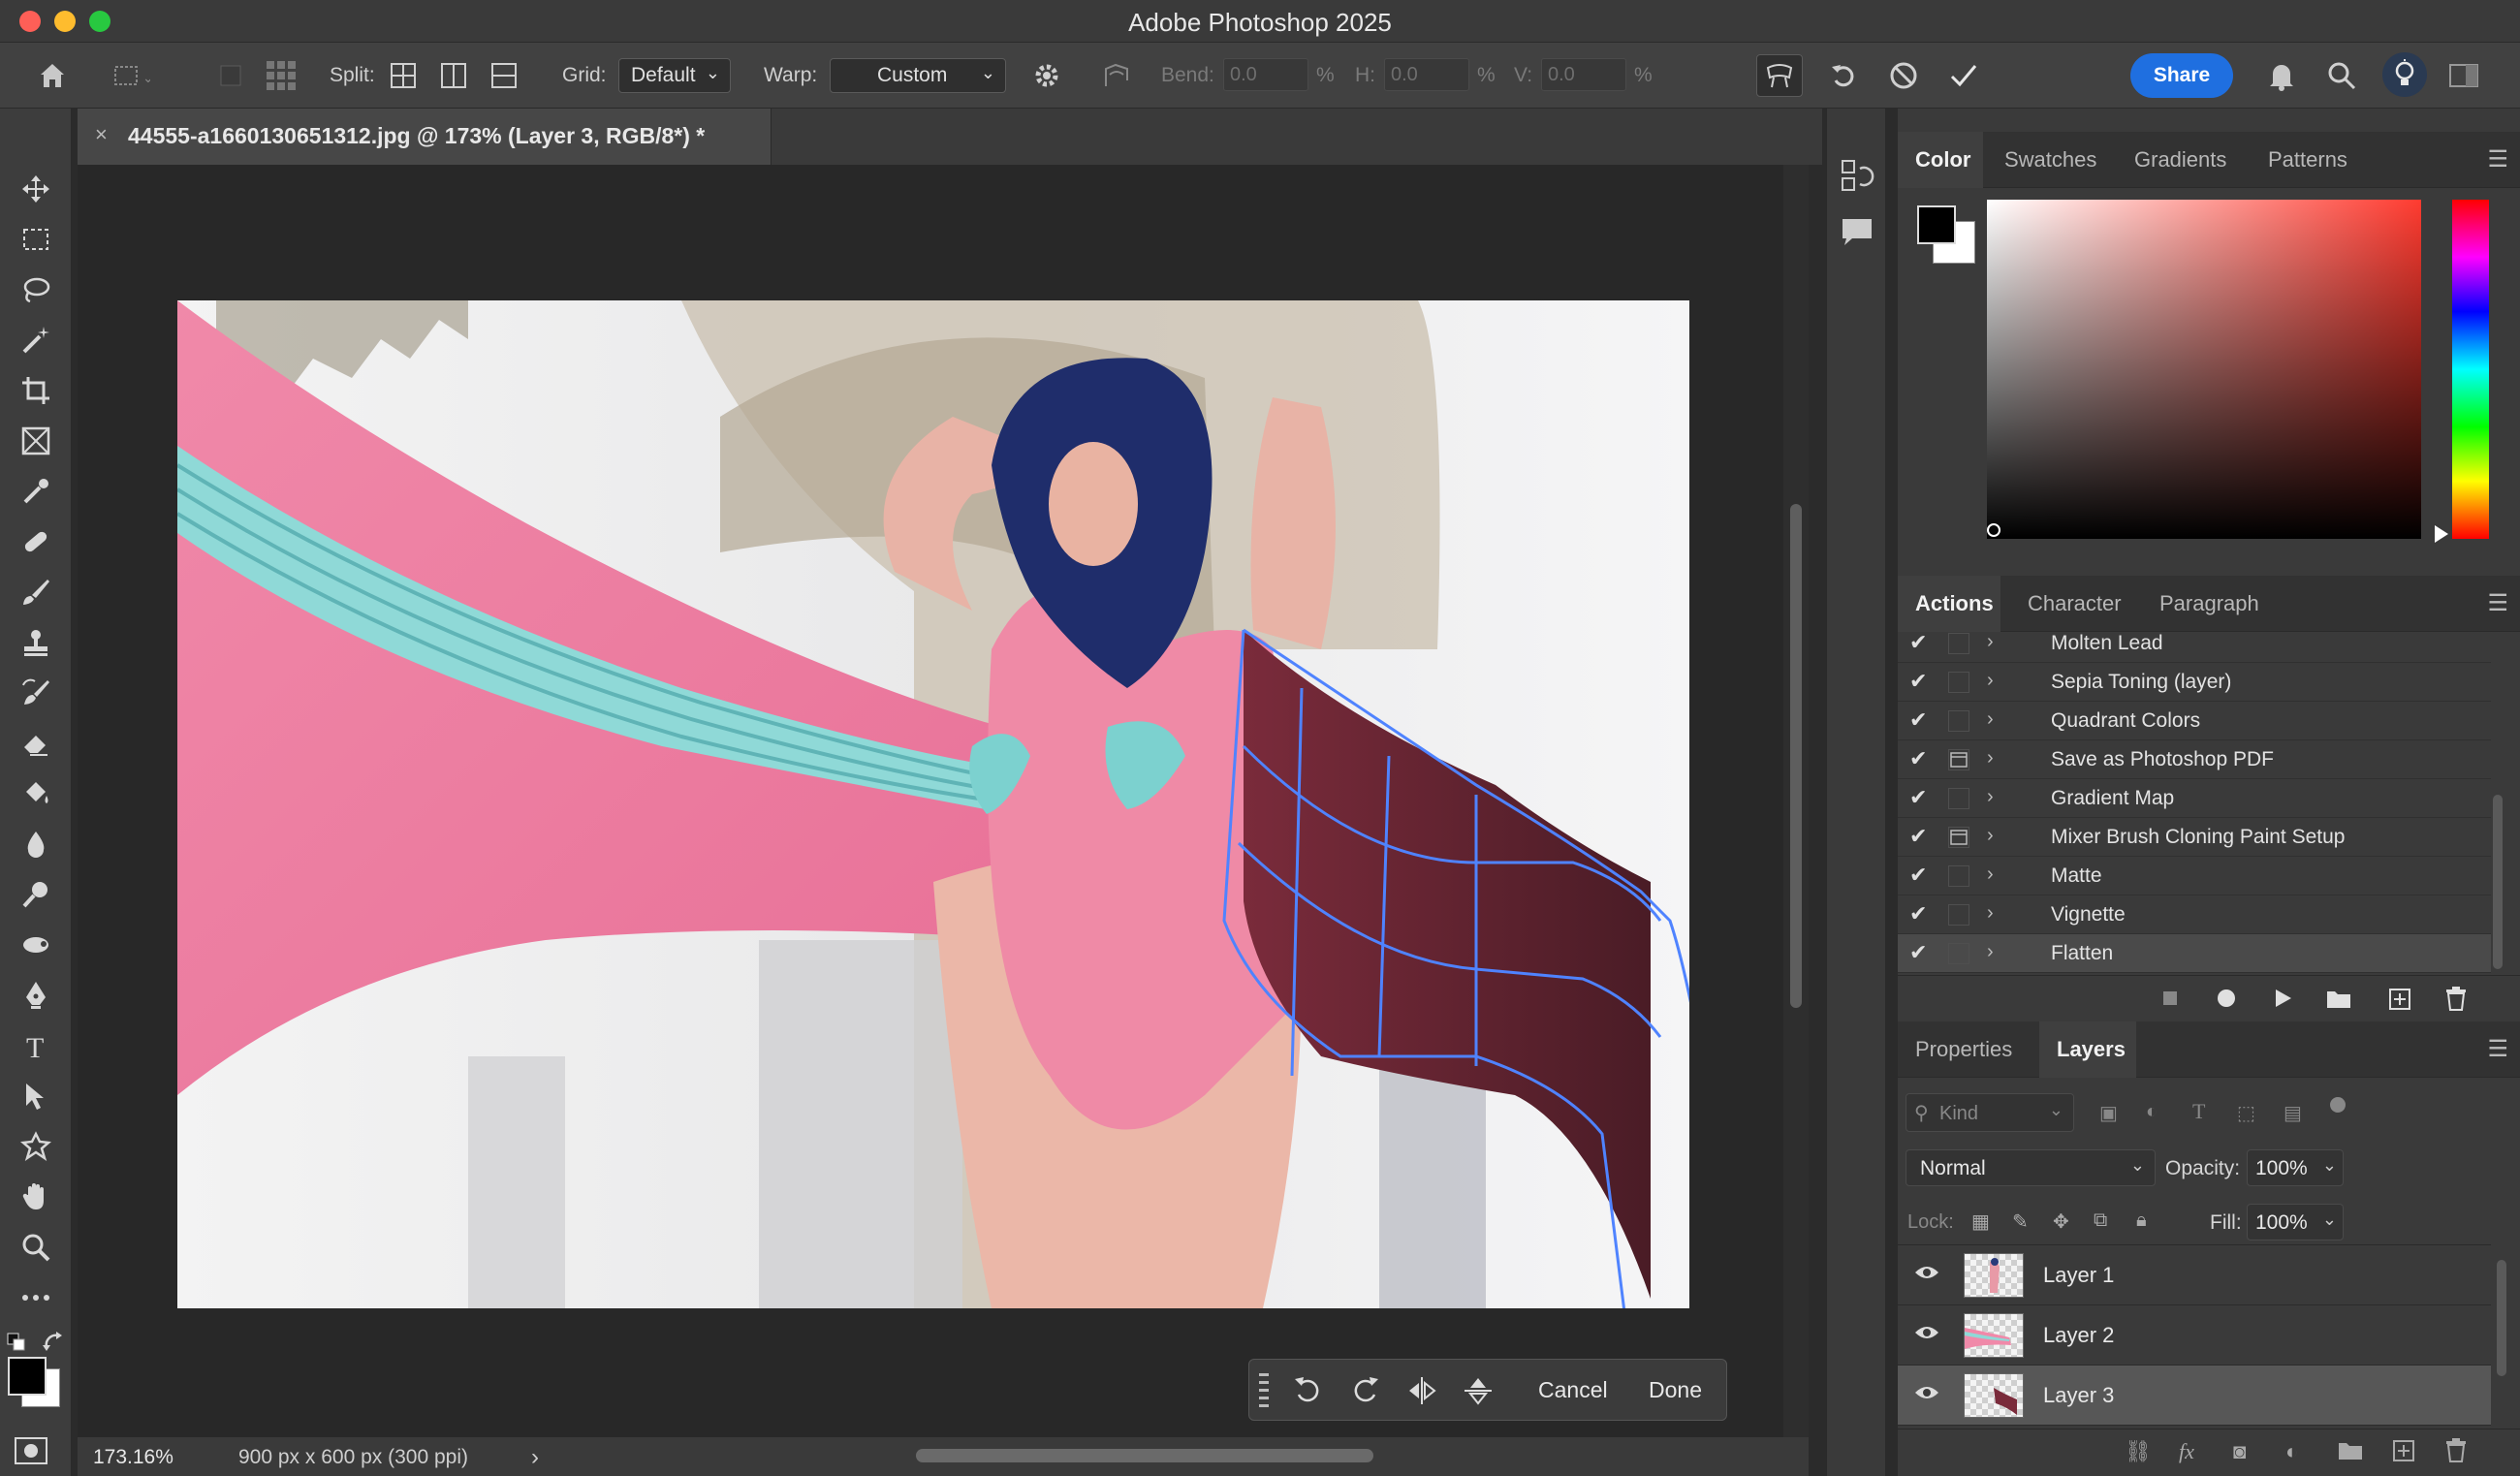 The height and width of the screenshot is (1476, 2520). I want to click on path-selection-tool-icon, so click(36, 1096).